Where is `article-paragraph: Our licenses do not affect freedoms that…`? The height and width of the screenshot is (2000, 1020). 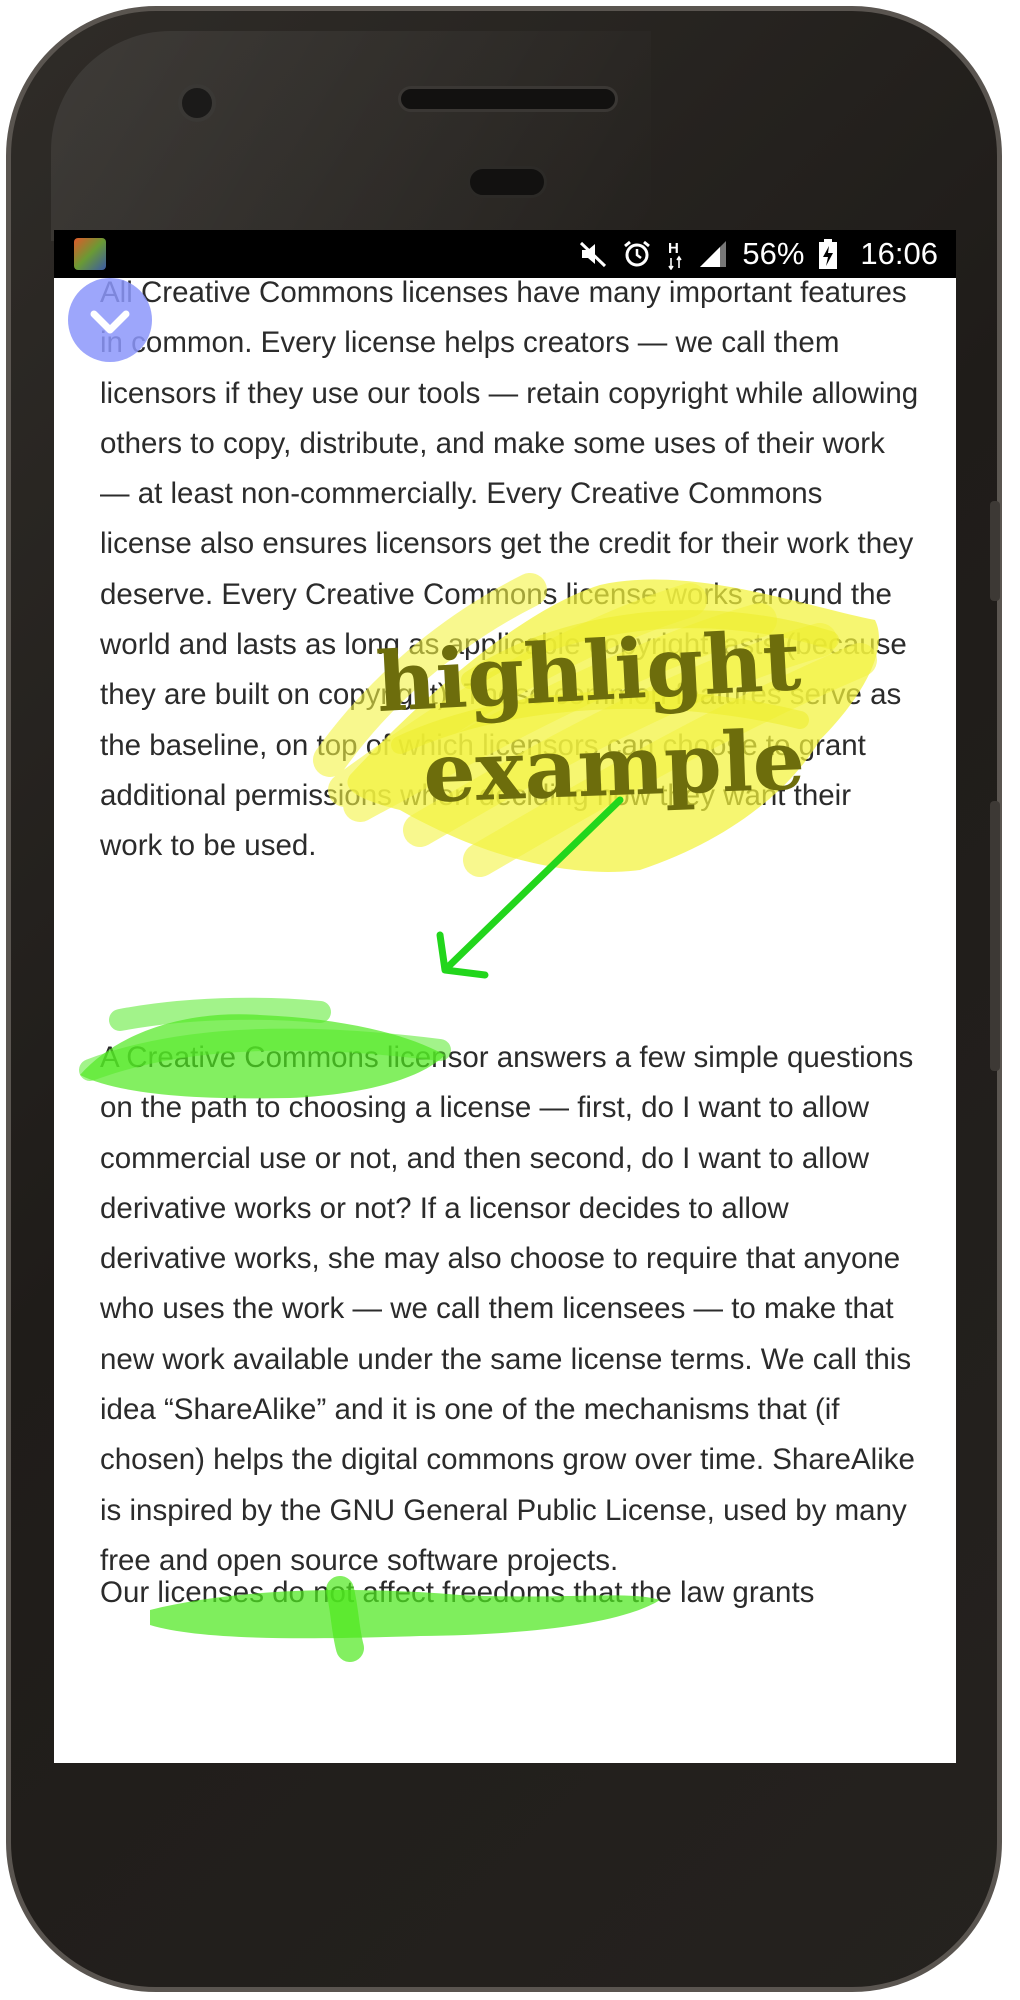 article-paragraph: Our licenses do not affect freedoms that… is located at coordinates (457, 1592).